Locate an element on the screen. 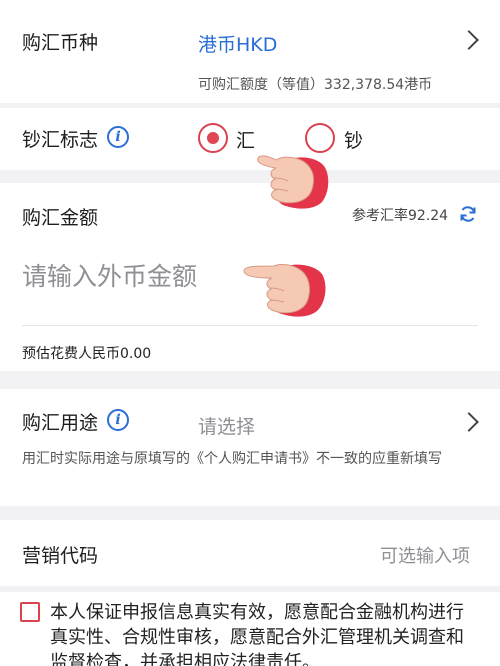 This screenshot has width=500, height=666. refresh-icon is located at coordinates (468, 214).